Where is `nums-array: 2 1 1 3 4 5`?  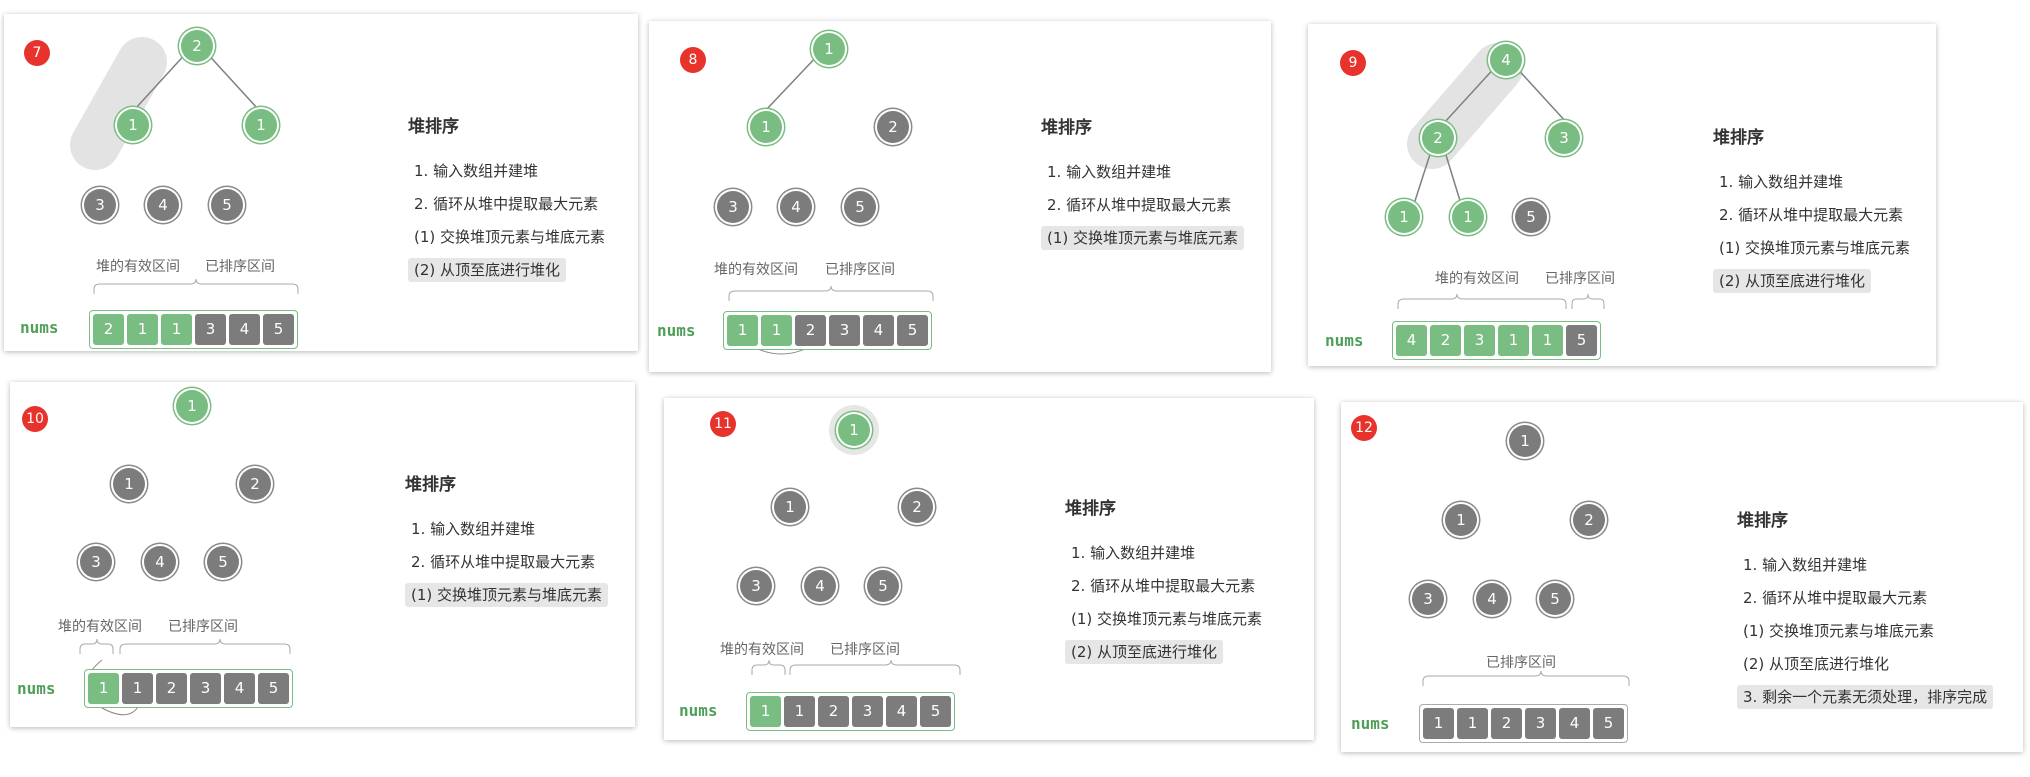 nums-array: 2 1 1 3 4 5 is located at coordinates (193, 329).